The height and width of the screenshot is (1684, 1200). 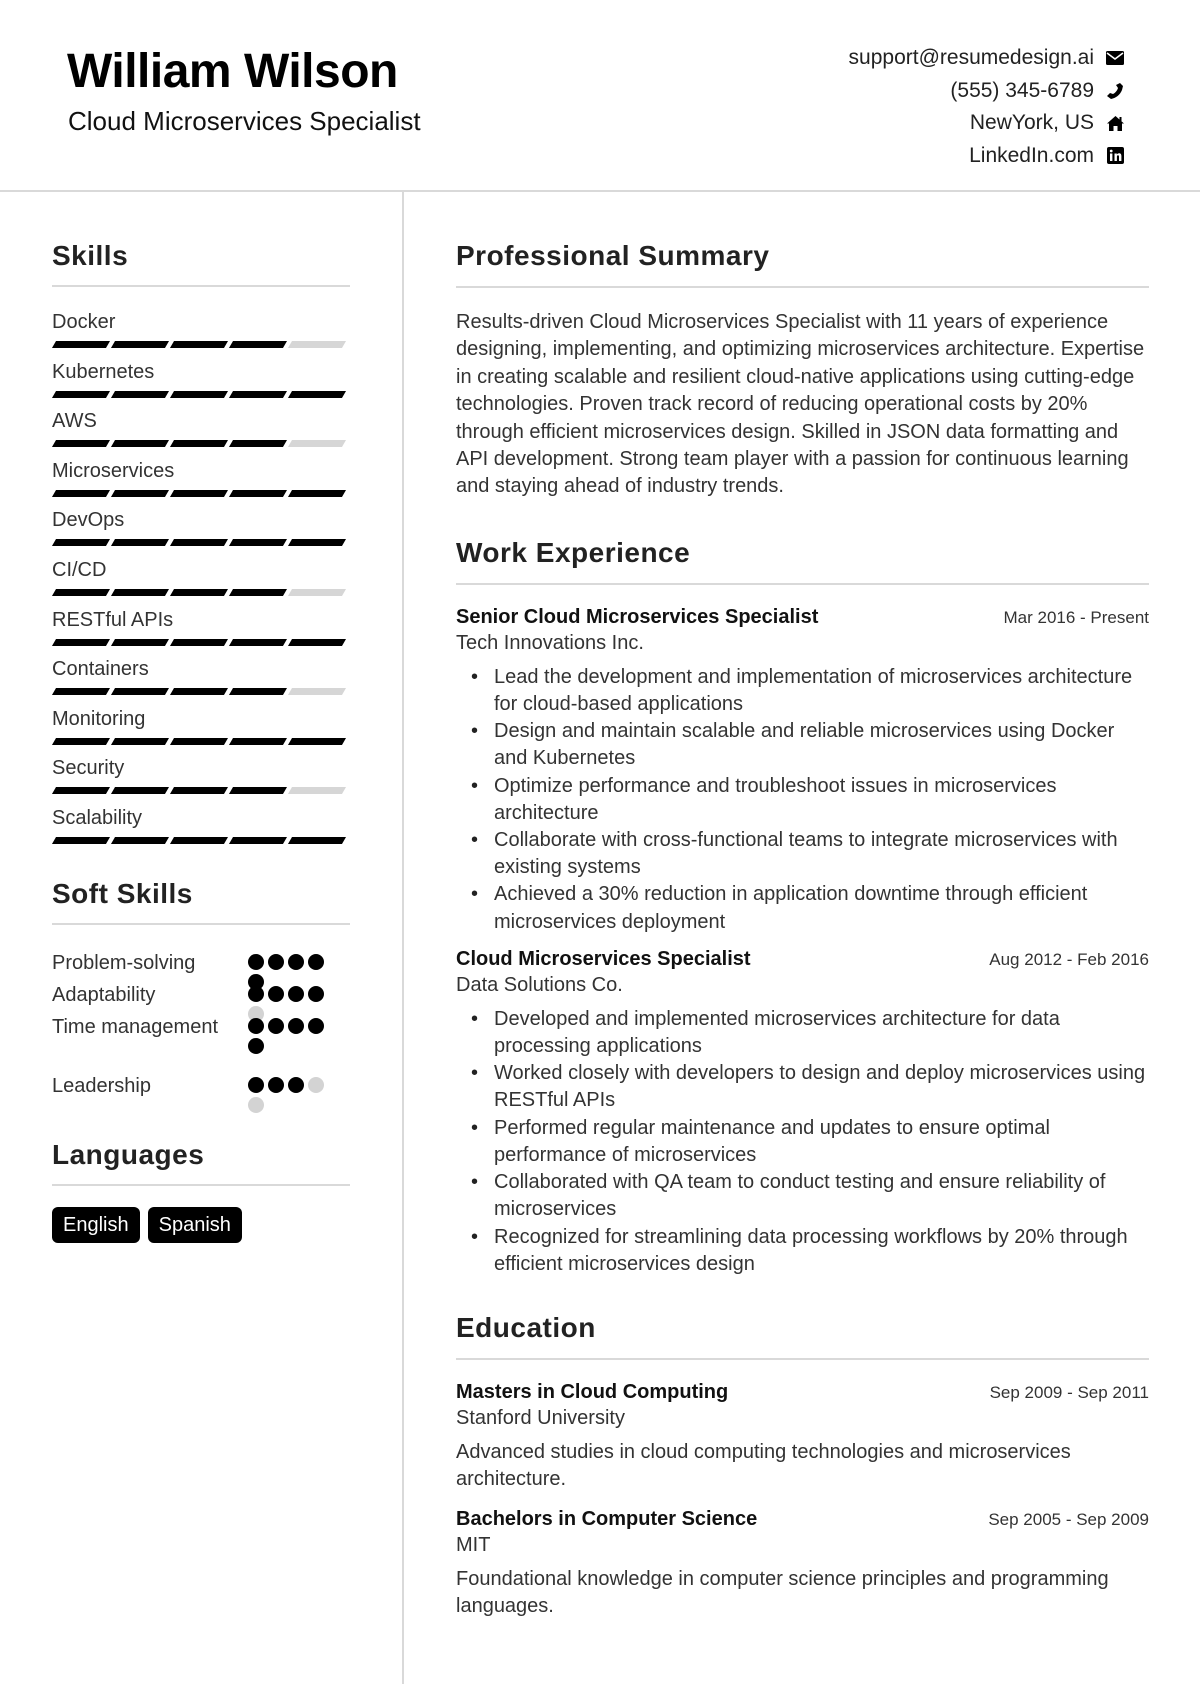 What do you see at coordinates (1031, 156) in the screenshot?
I see `contact-linkedin-text: LinkedIn.com` at bounding box center [1031, 156].